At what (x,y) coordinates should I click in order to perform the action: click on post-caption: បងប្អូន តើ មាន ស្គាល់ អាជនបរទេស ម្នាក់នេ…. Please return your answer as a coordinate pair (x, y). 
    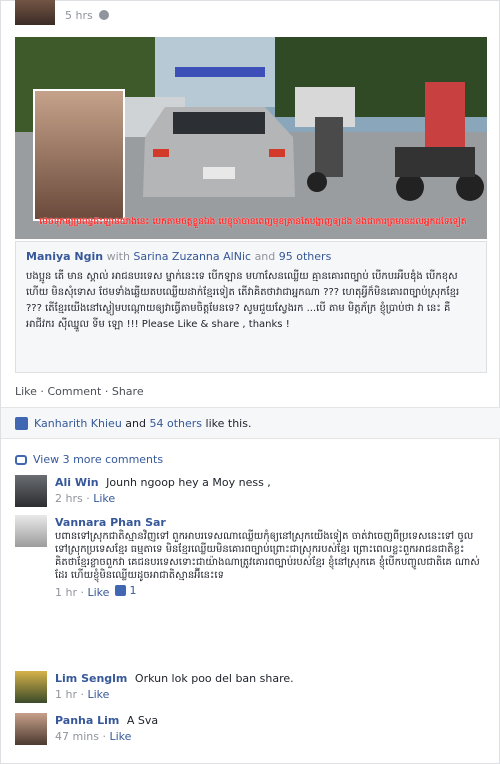
    Looking at the image, I should click on (243, 300).